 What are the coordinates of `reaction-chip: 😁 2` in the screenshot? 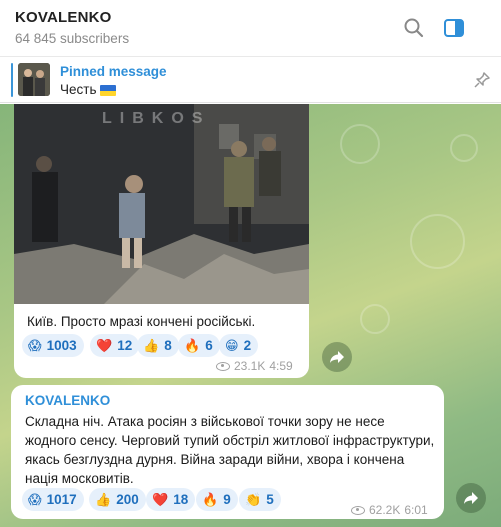 It's located at (239, 345).